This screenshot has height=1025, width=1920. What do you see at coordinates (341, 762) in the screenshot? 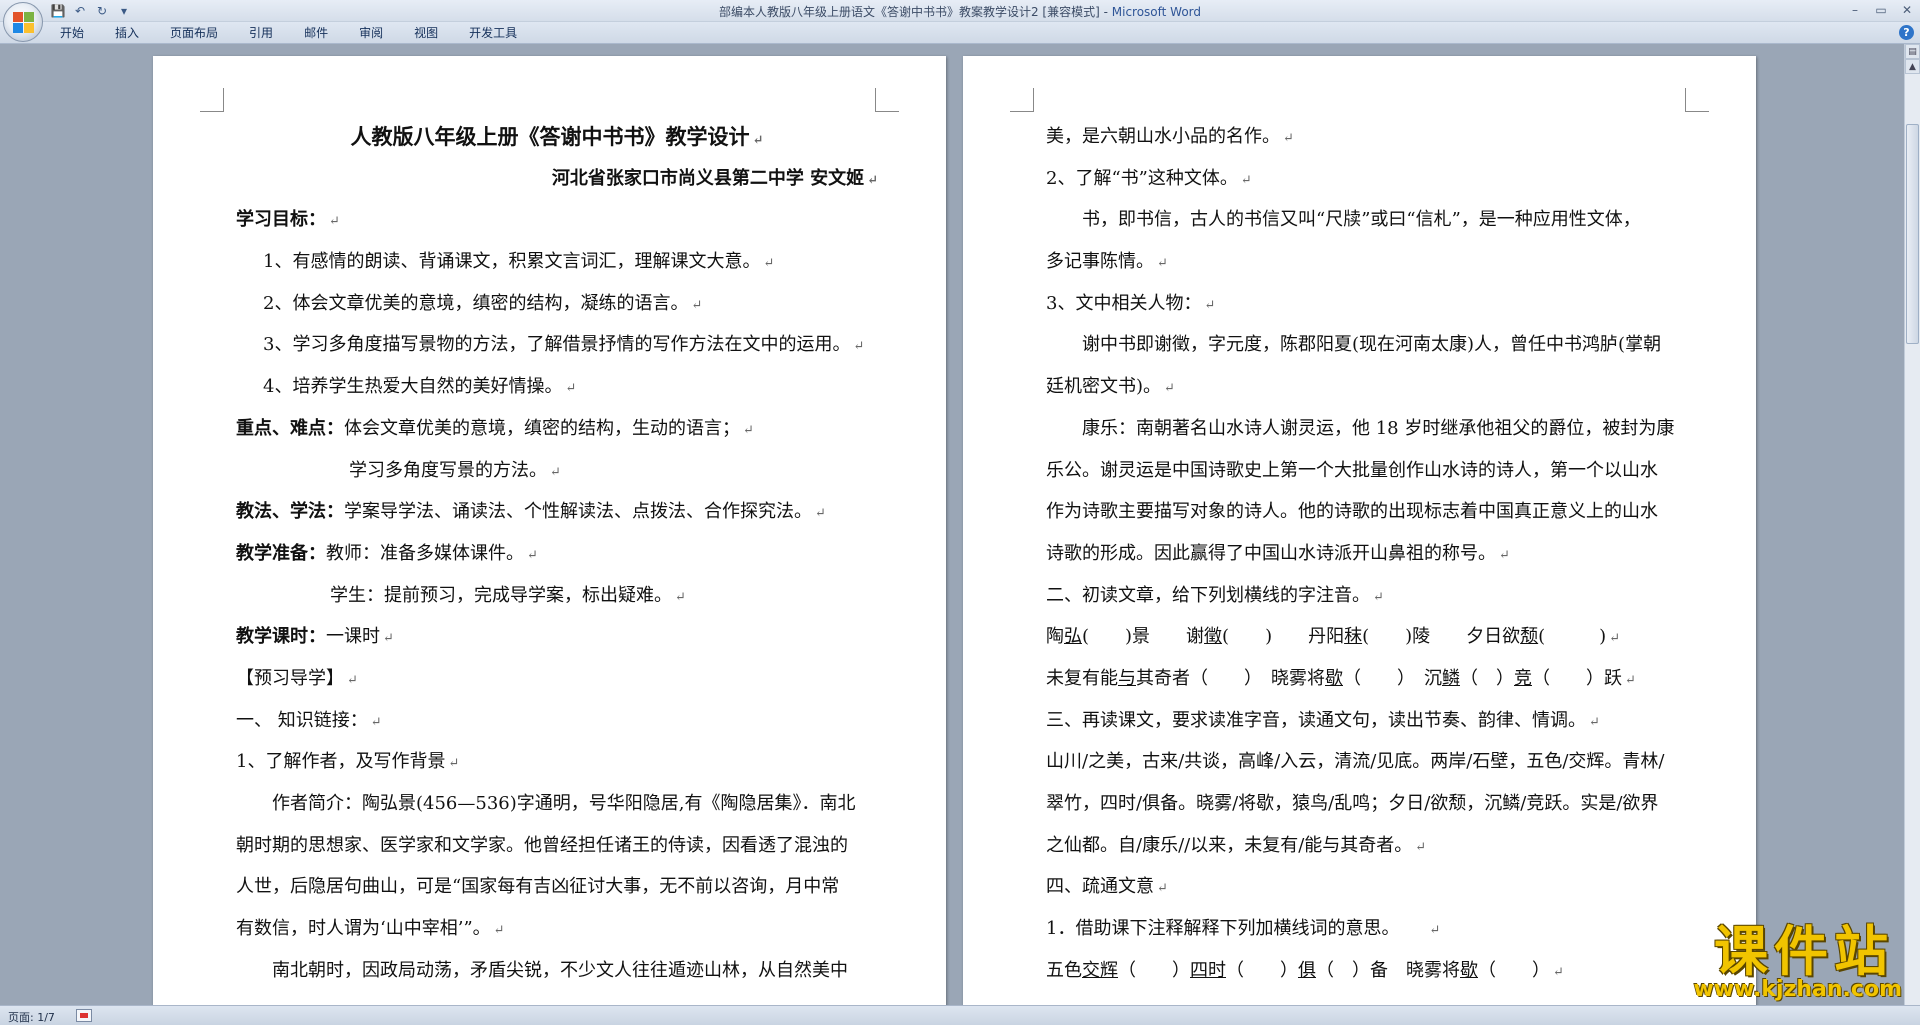
I see `text-run: 1、了解作者，及写作背景` at bounding box center [341, 762].